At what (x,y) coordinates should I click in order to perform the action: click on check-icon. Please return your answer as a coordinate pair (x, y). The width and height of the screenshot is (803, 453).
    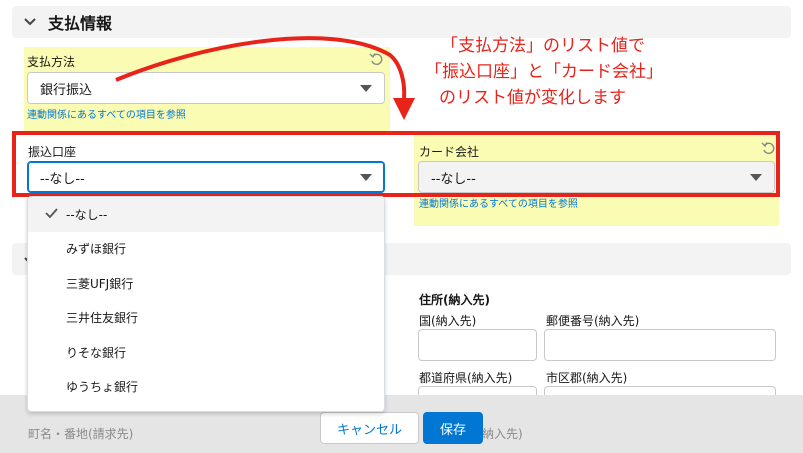
    Looking at the image, I should click on (47, 214).